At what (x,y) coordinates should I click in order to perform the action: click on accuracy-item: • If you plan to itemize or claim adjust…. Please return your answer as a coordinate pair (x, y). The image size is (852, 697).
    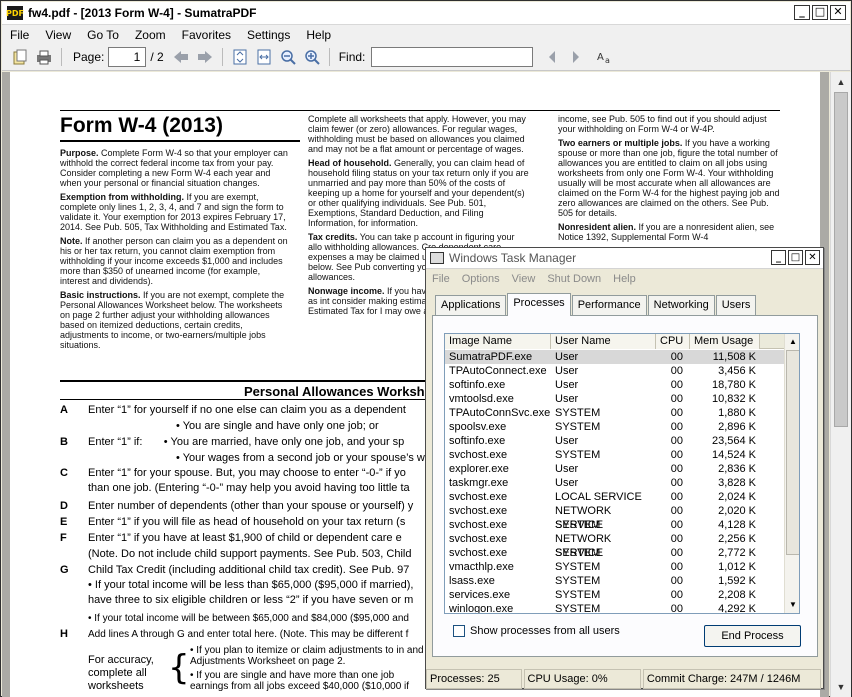
    Looking at the image, I should click on (307, 656).